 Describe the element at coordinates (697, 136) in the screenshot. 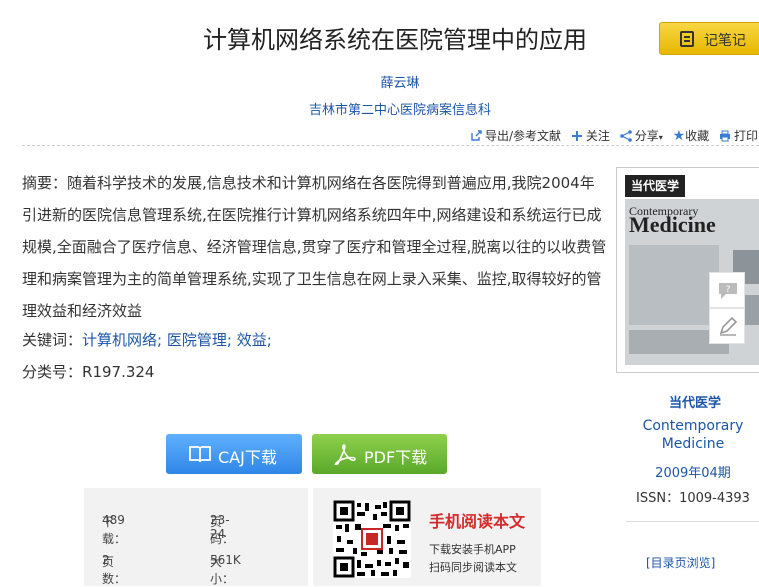

I see `collect-label: 收藏` at that location.